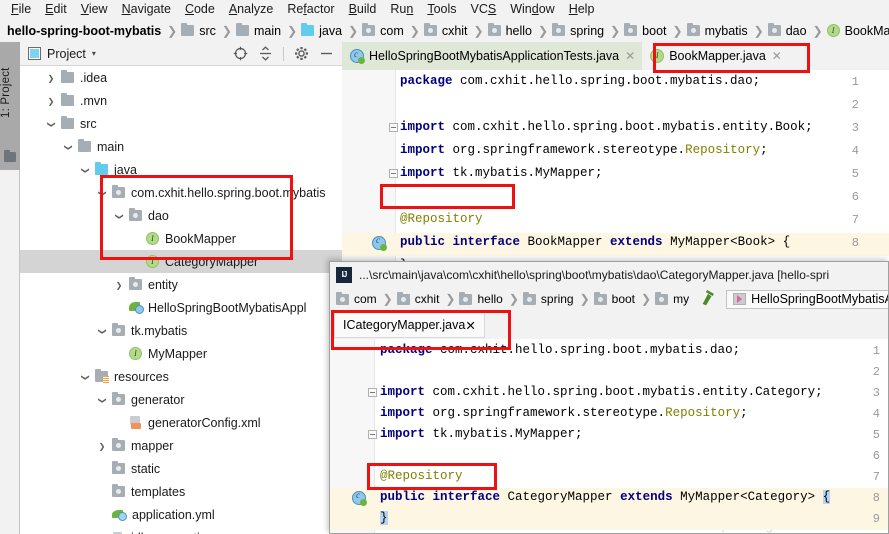 The height and width of the screenshot is (534, 889). I want to click on menu-item-view: View, so click(94, 9).